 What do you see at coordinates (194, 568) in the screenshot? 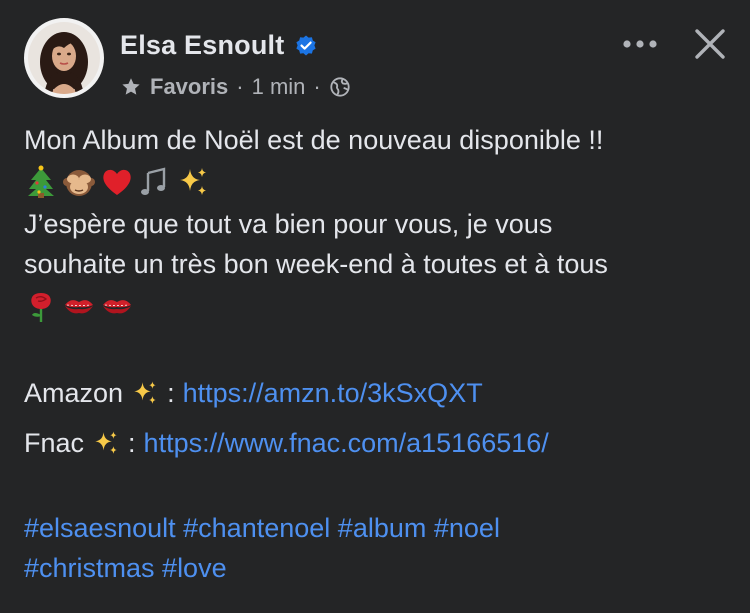
I see `hashtag-link: #love` at bounding box center [194, 568].